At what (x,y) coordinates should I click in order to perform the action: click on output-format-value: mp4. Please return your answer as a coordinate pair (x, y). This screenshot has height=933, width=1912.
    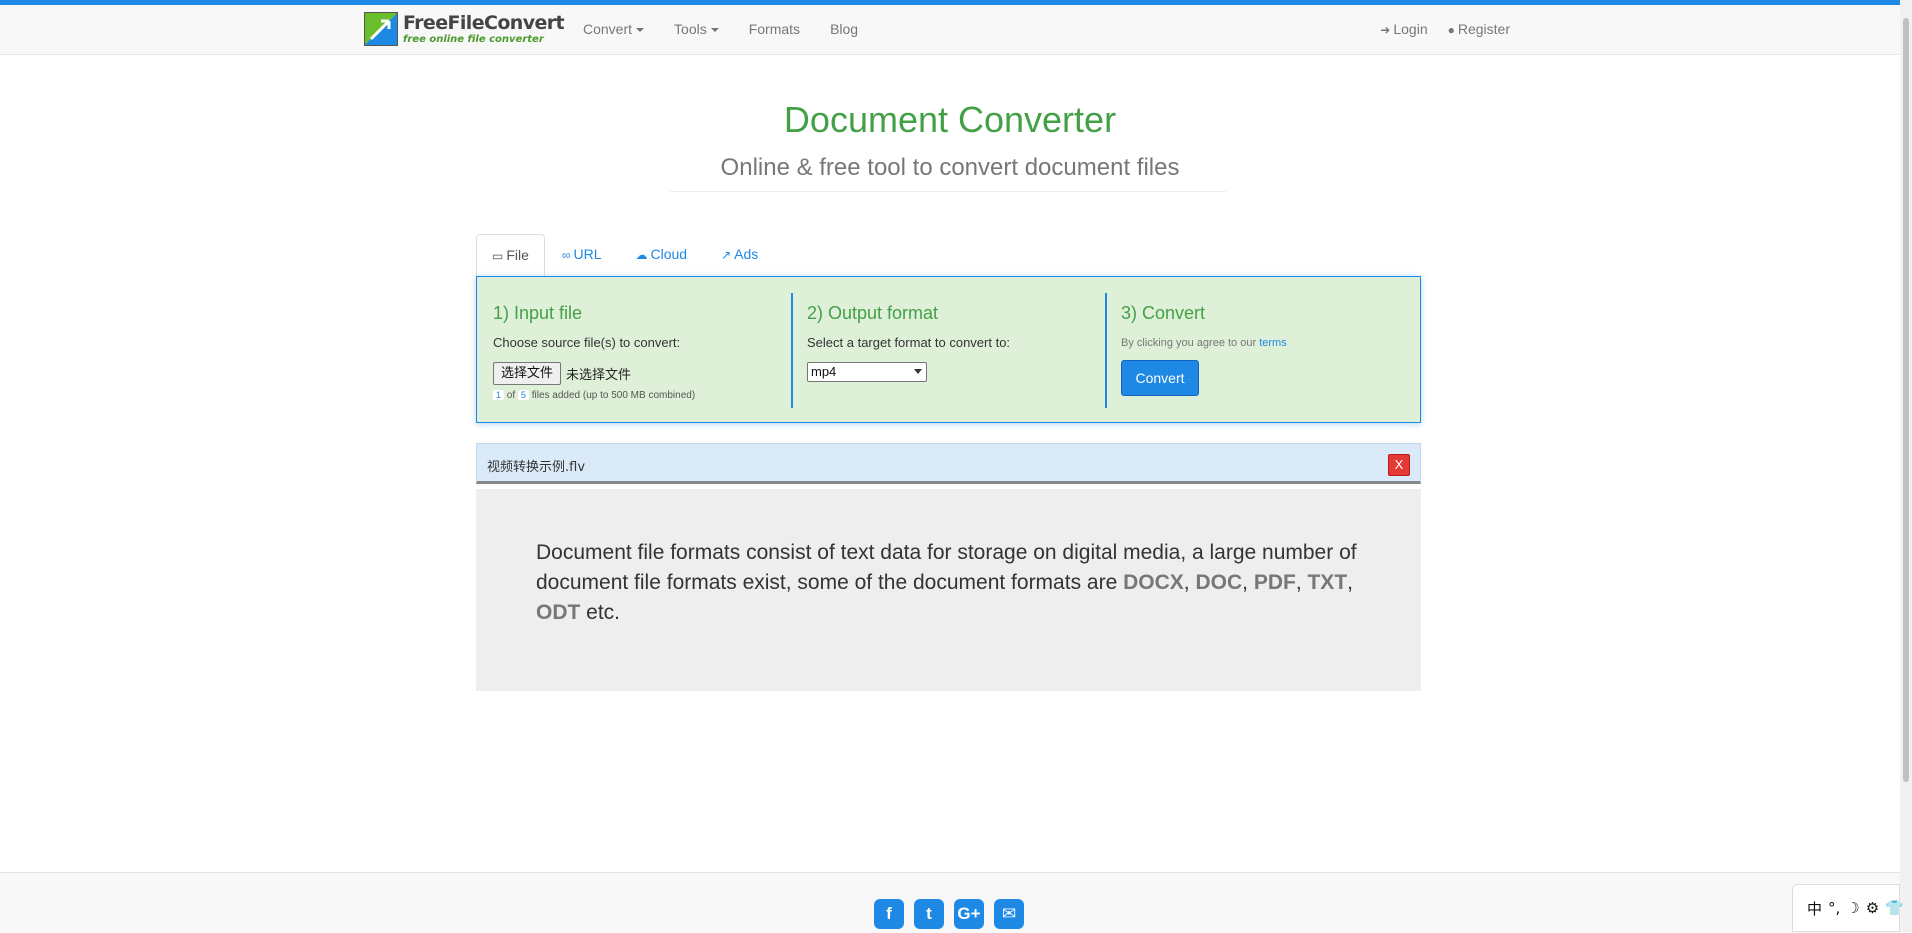
    Looking at the image, I should click on (824, 371).